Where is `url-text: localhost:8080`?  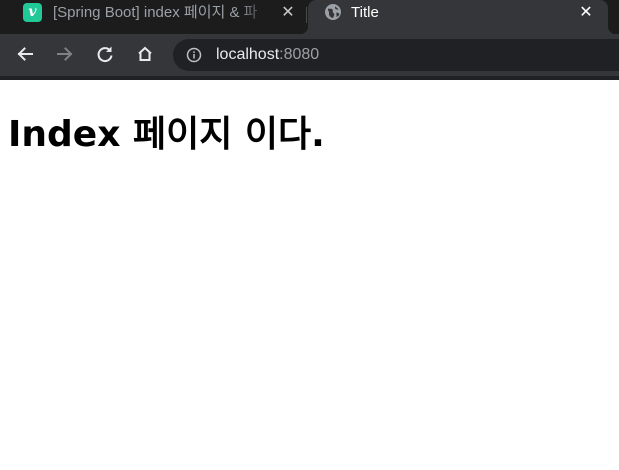 url-text: localhost:8080 is located at coordinates (267, 55).